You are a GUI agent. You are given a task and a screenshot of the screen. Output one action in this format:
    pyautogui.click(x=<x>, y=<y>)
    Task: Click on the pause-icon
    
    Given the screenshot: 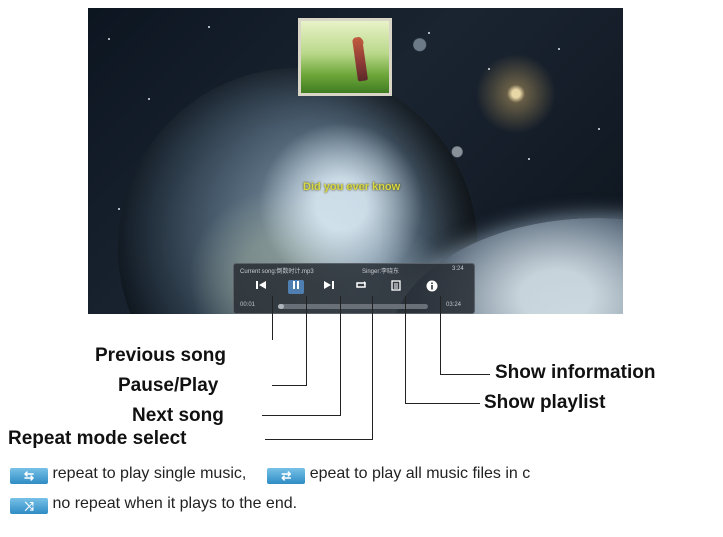 What is the action you would take?
    pyautogui.click(x=296, y=287)
    